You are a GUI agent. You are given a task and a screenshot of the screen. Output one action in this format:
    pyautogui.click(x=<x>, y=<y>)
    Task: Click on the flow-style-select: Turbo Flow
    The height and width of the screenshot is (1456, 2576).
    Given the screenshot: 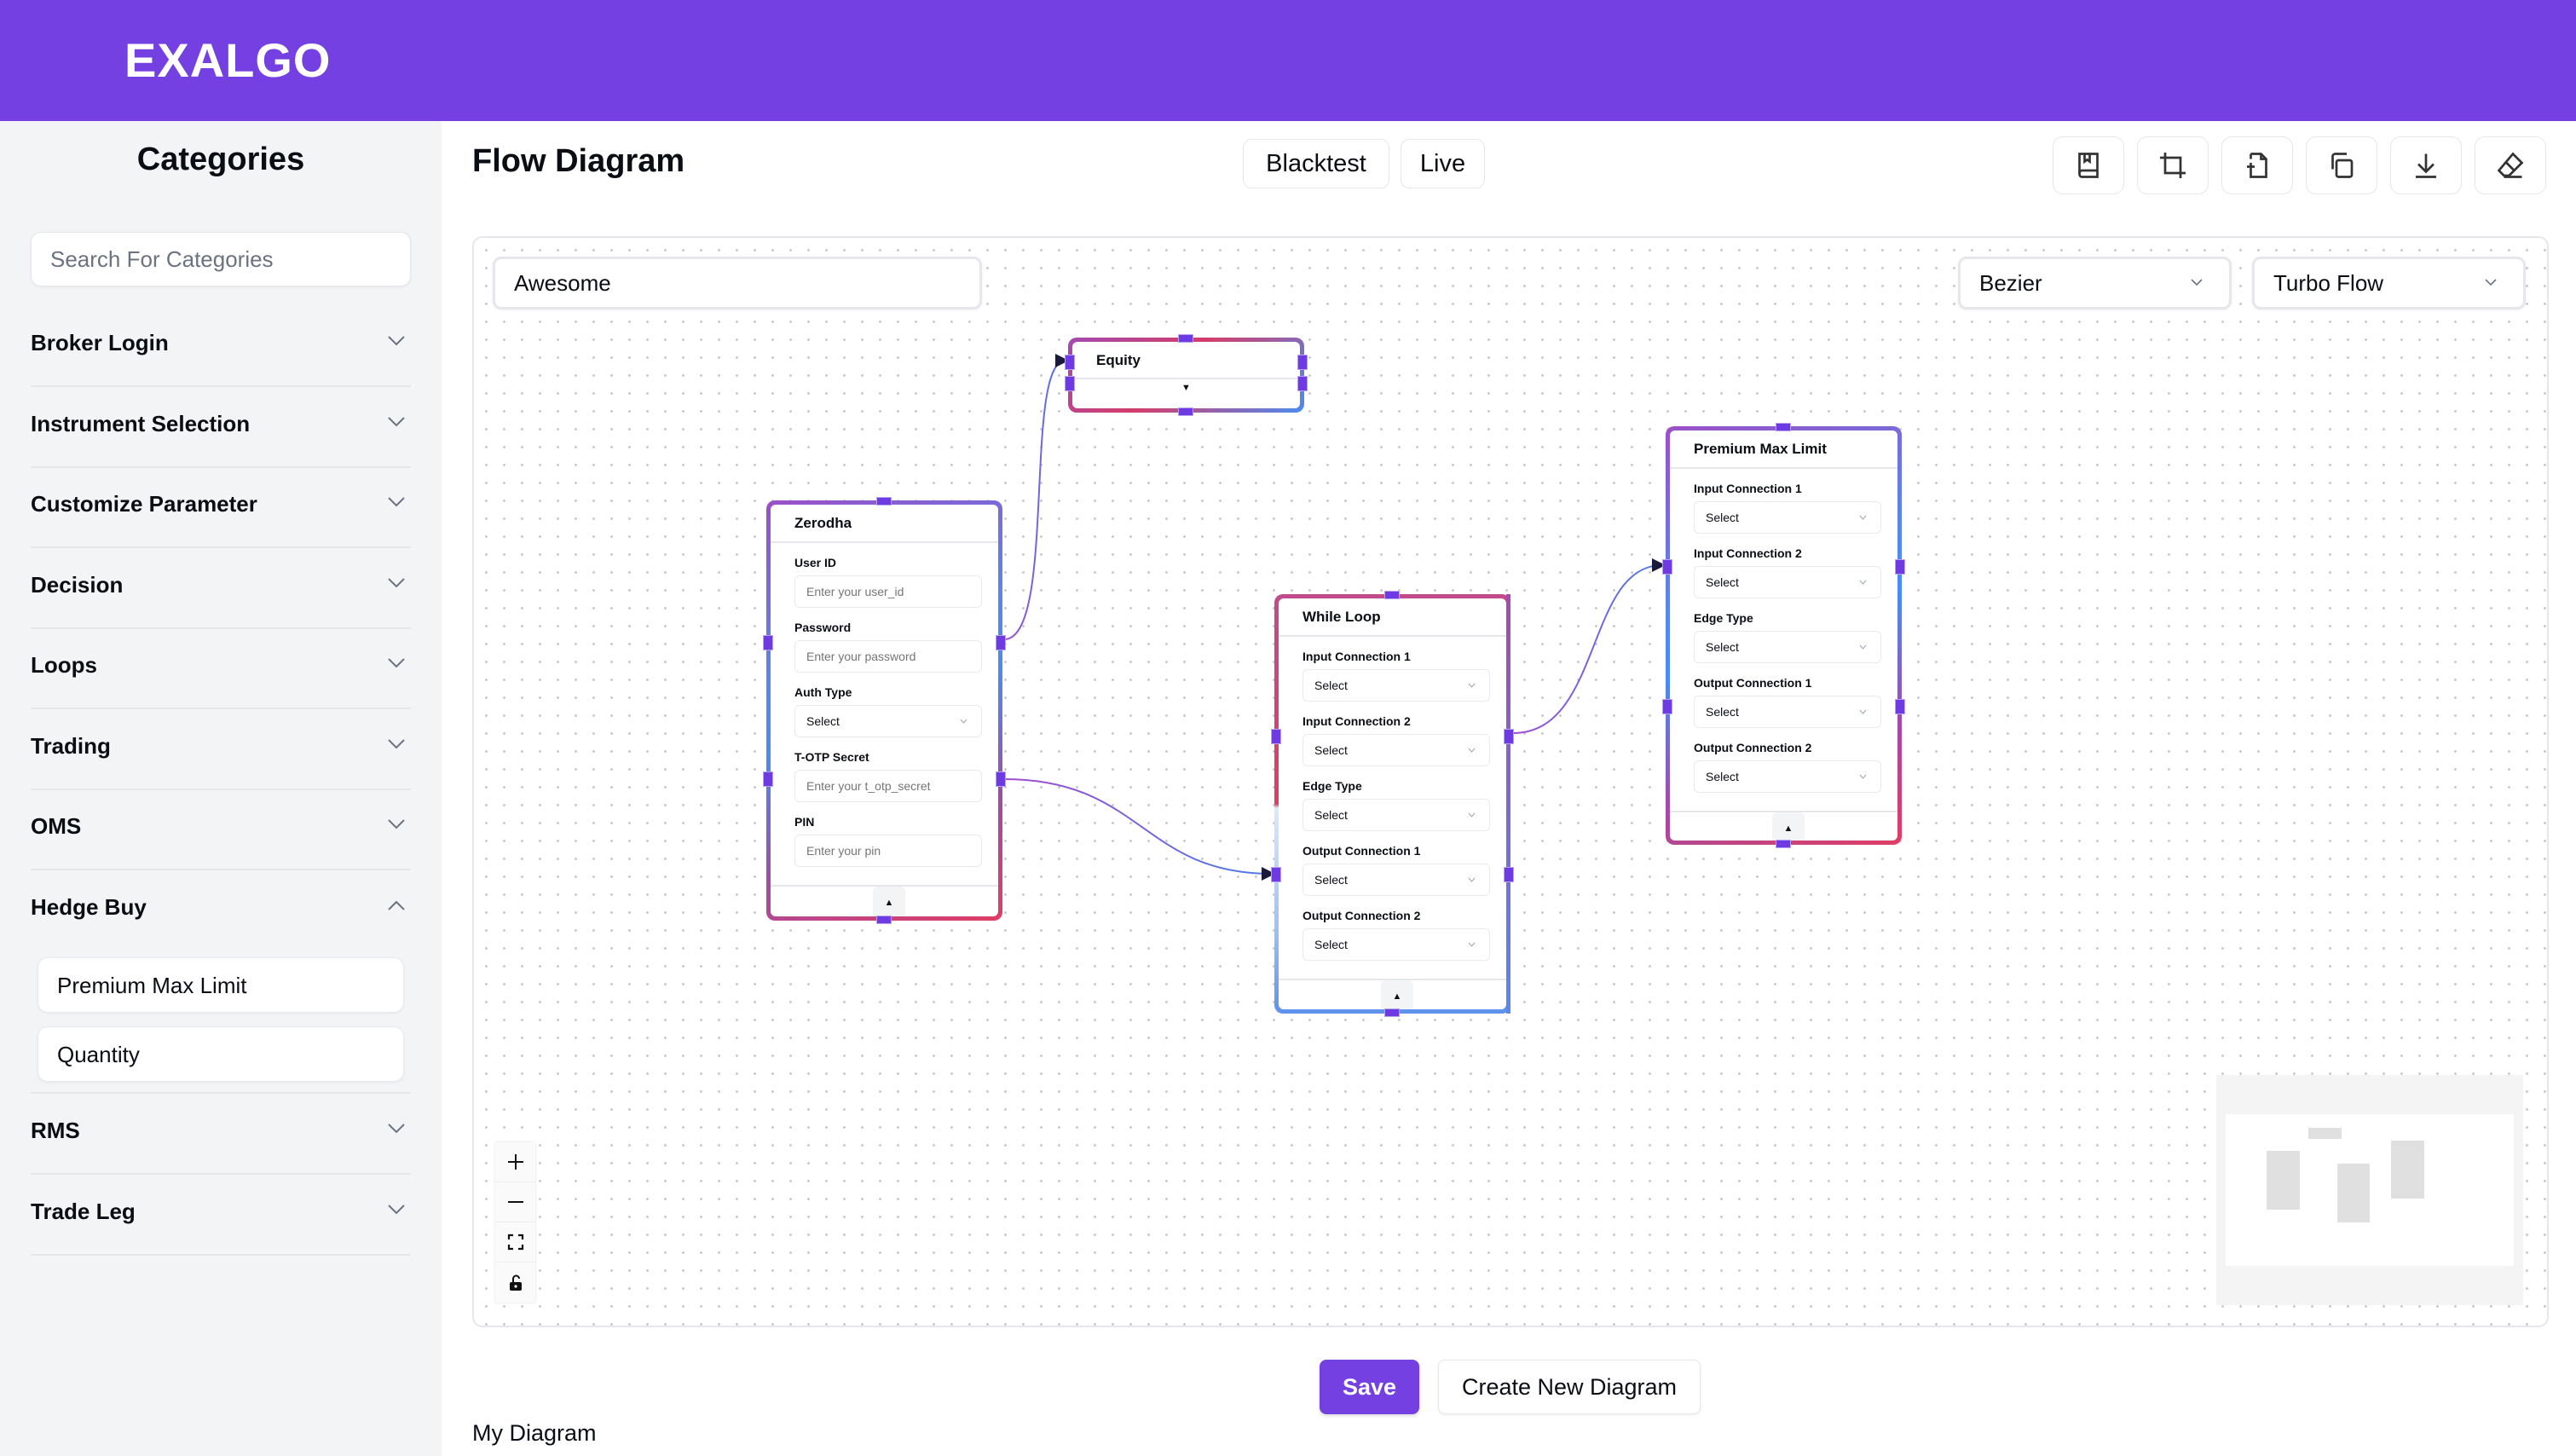 What is the action you would take?
    pyautogui.click(x=2389, y=283)
    